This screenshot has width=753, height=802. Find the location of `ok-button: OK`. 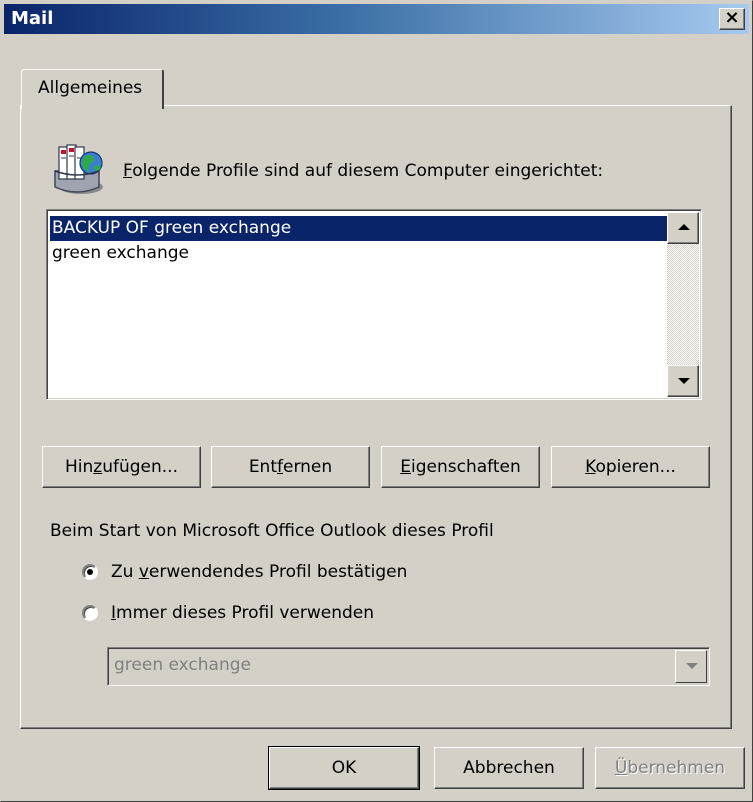

ok-button: OK is located at coordinates (344, 768).